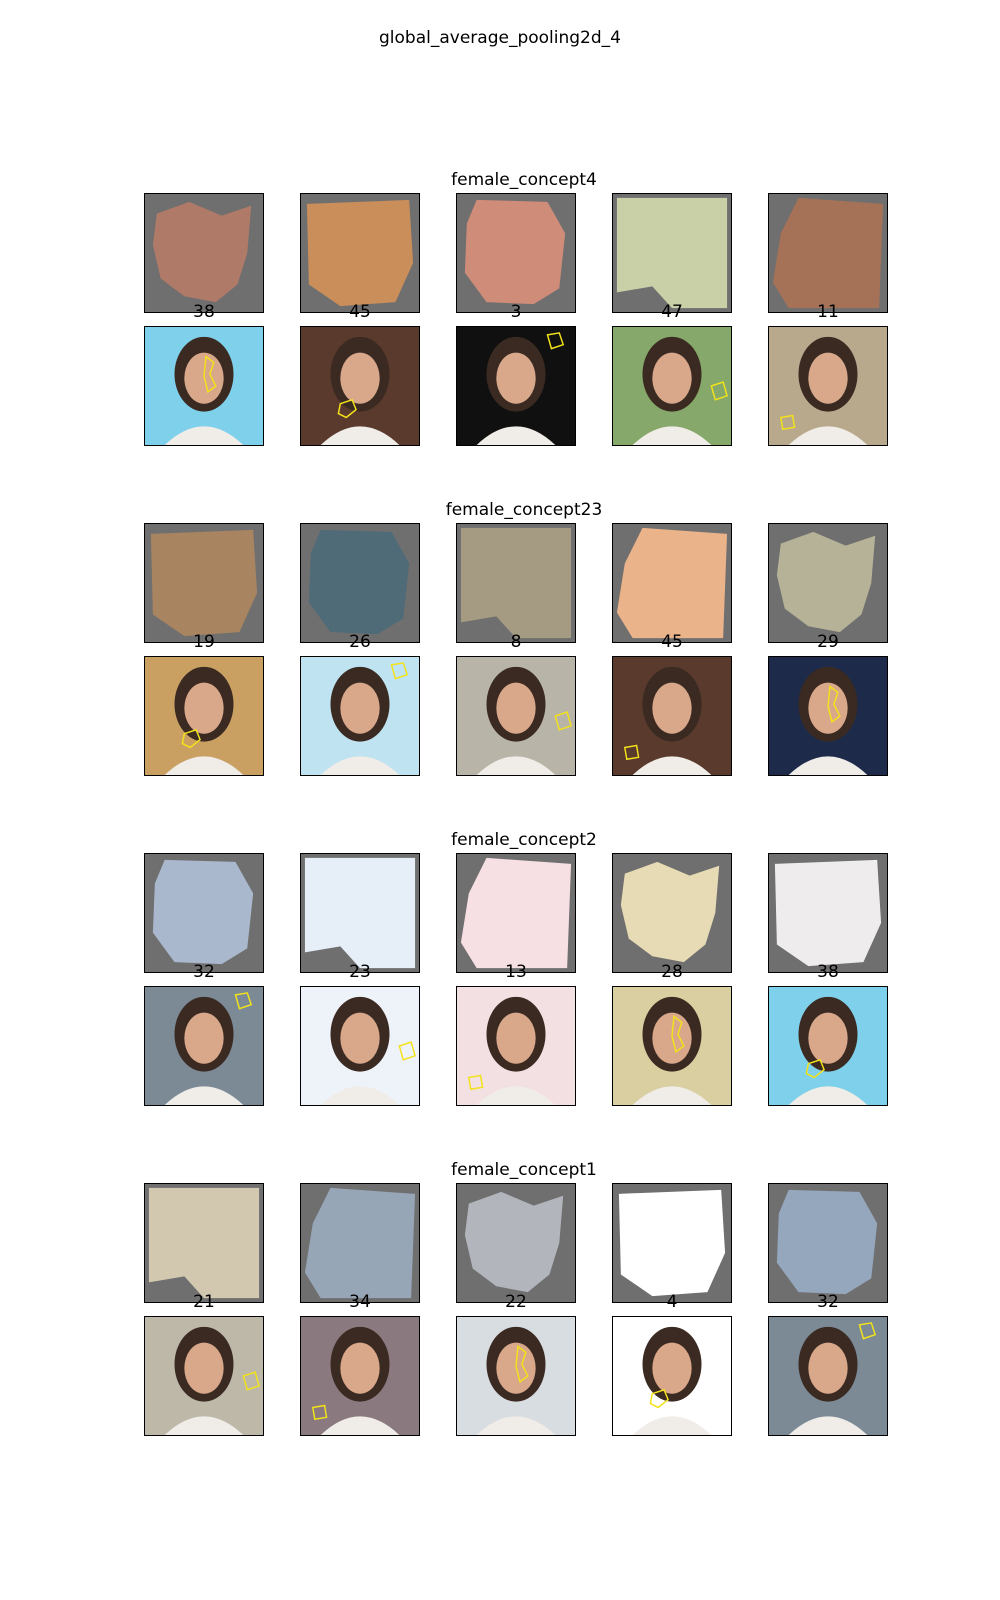 The width and height of the screenshot is (1000, 1600). Describe the element at coordinates (672, 1302) in the screenshot. I see `image-index-label: 4` at that location.